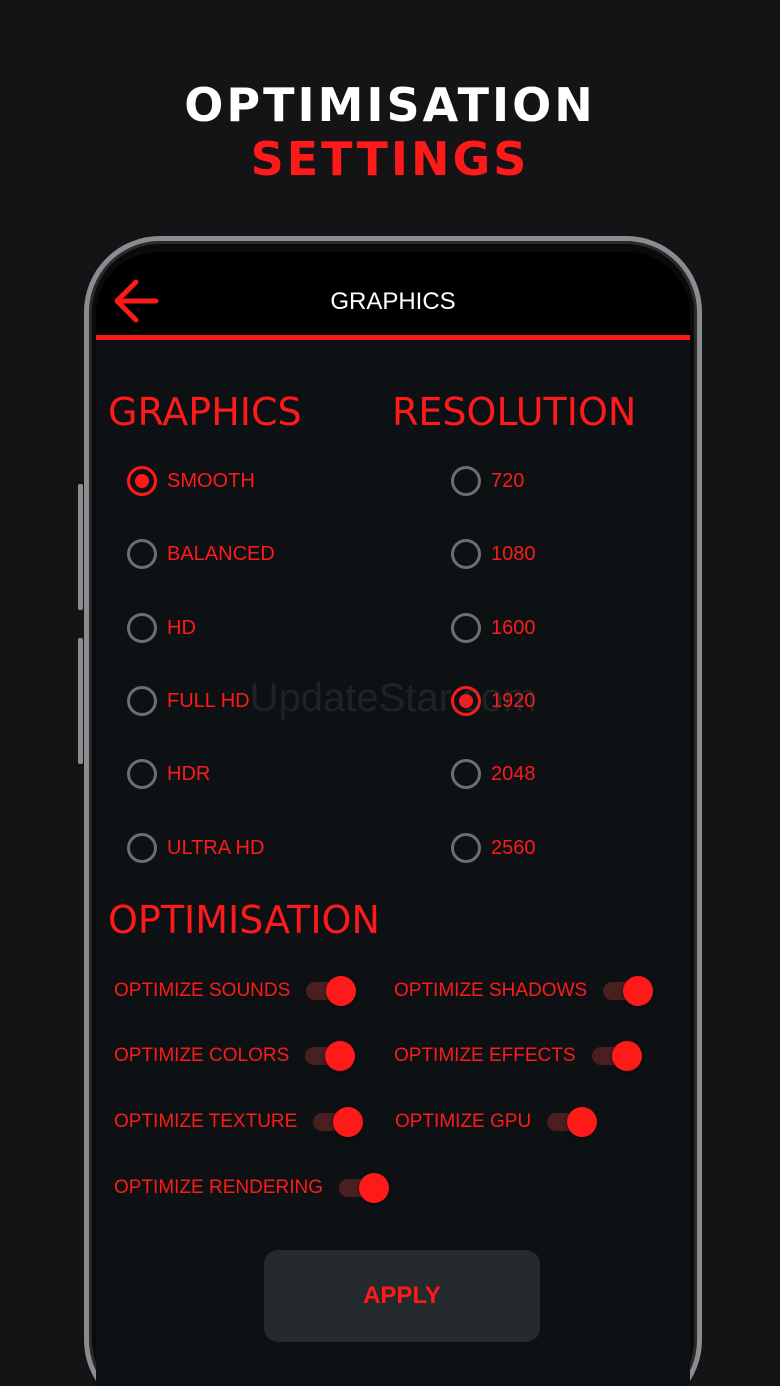 The height and width of the screenshot is (1386, 780). I want to click on toggle-row-optimize-gpu: OPTIMIZE GPU, so click(496, 1122).